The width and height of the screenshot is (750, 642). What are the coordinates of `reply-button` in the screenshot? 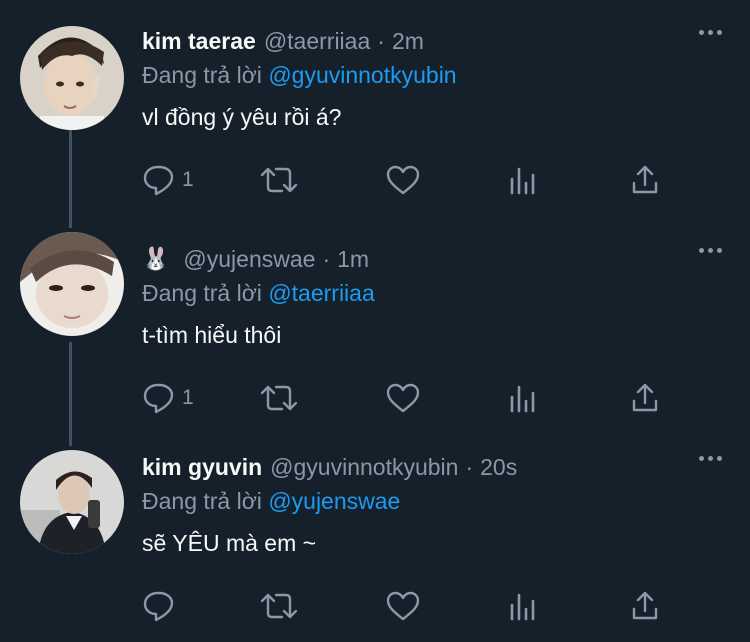 It's located at (162, 606).